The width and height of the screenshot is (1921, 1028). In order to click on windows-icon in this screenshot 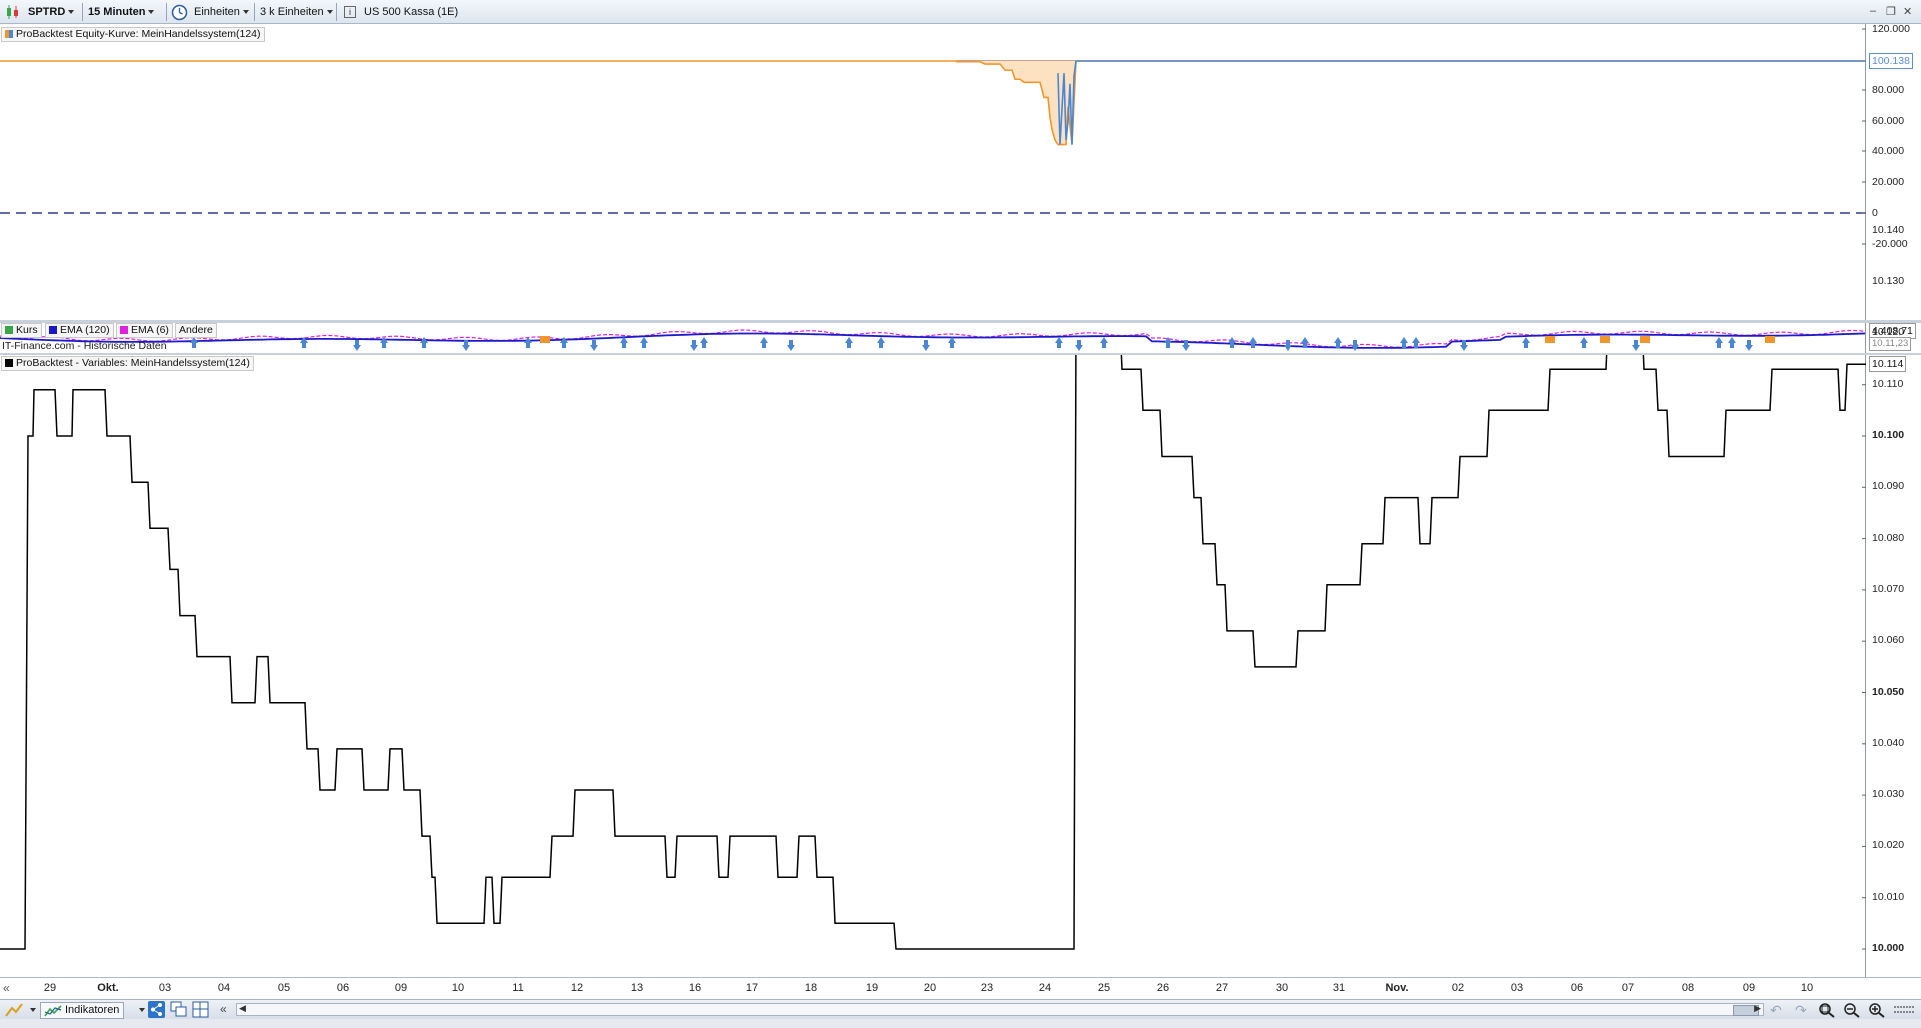, I will do `click(178, 1009)`.